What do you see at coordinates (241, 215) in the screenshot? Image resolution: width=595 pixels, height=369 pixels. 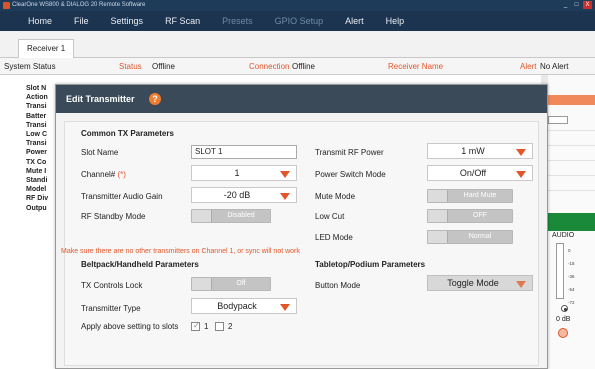 I see `rf-standby-value: Disabled` at bounding box center [241, 215].